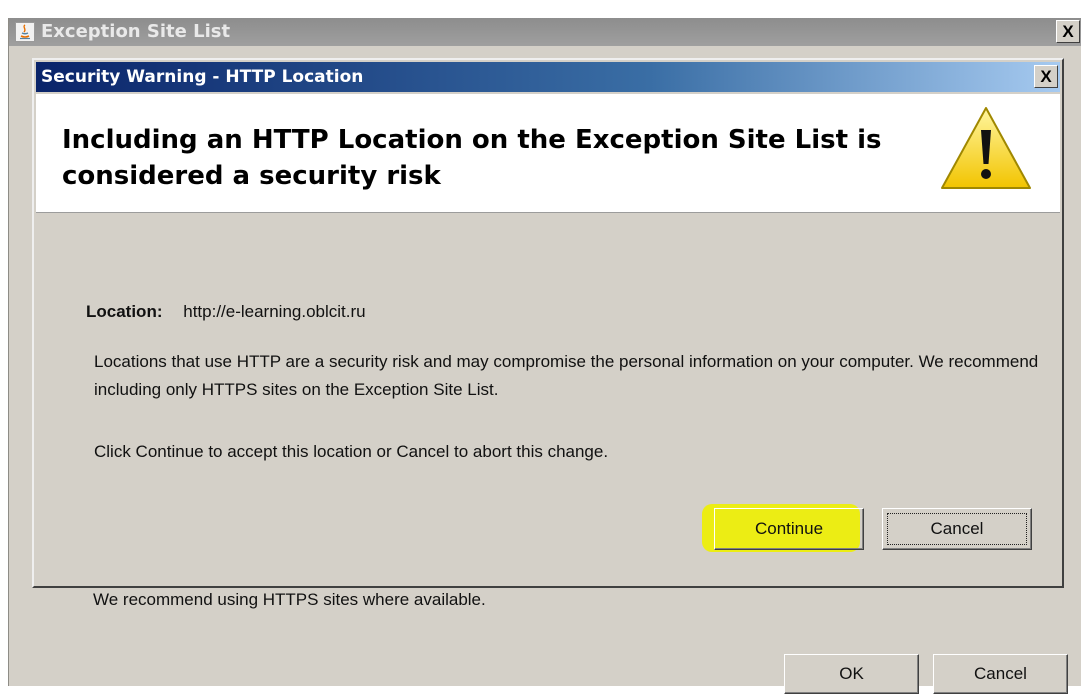  Describe the element at coordinates (202, 77) in the screenshot. I see `dialog-title: Security Warning - HTTP Location` at that location.